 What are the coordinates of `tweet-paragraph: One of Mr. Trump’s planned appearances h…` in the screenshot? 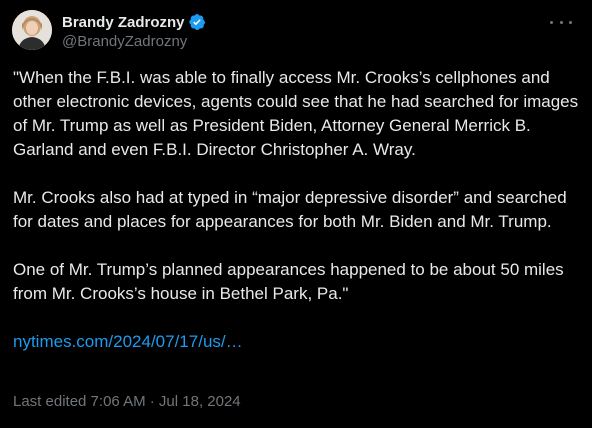 It's located at (288, 281).